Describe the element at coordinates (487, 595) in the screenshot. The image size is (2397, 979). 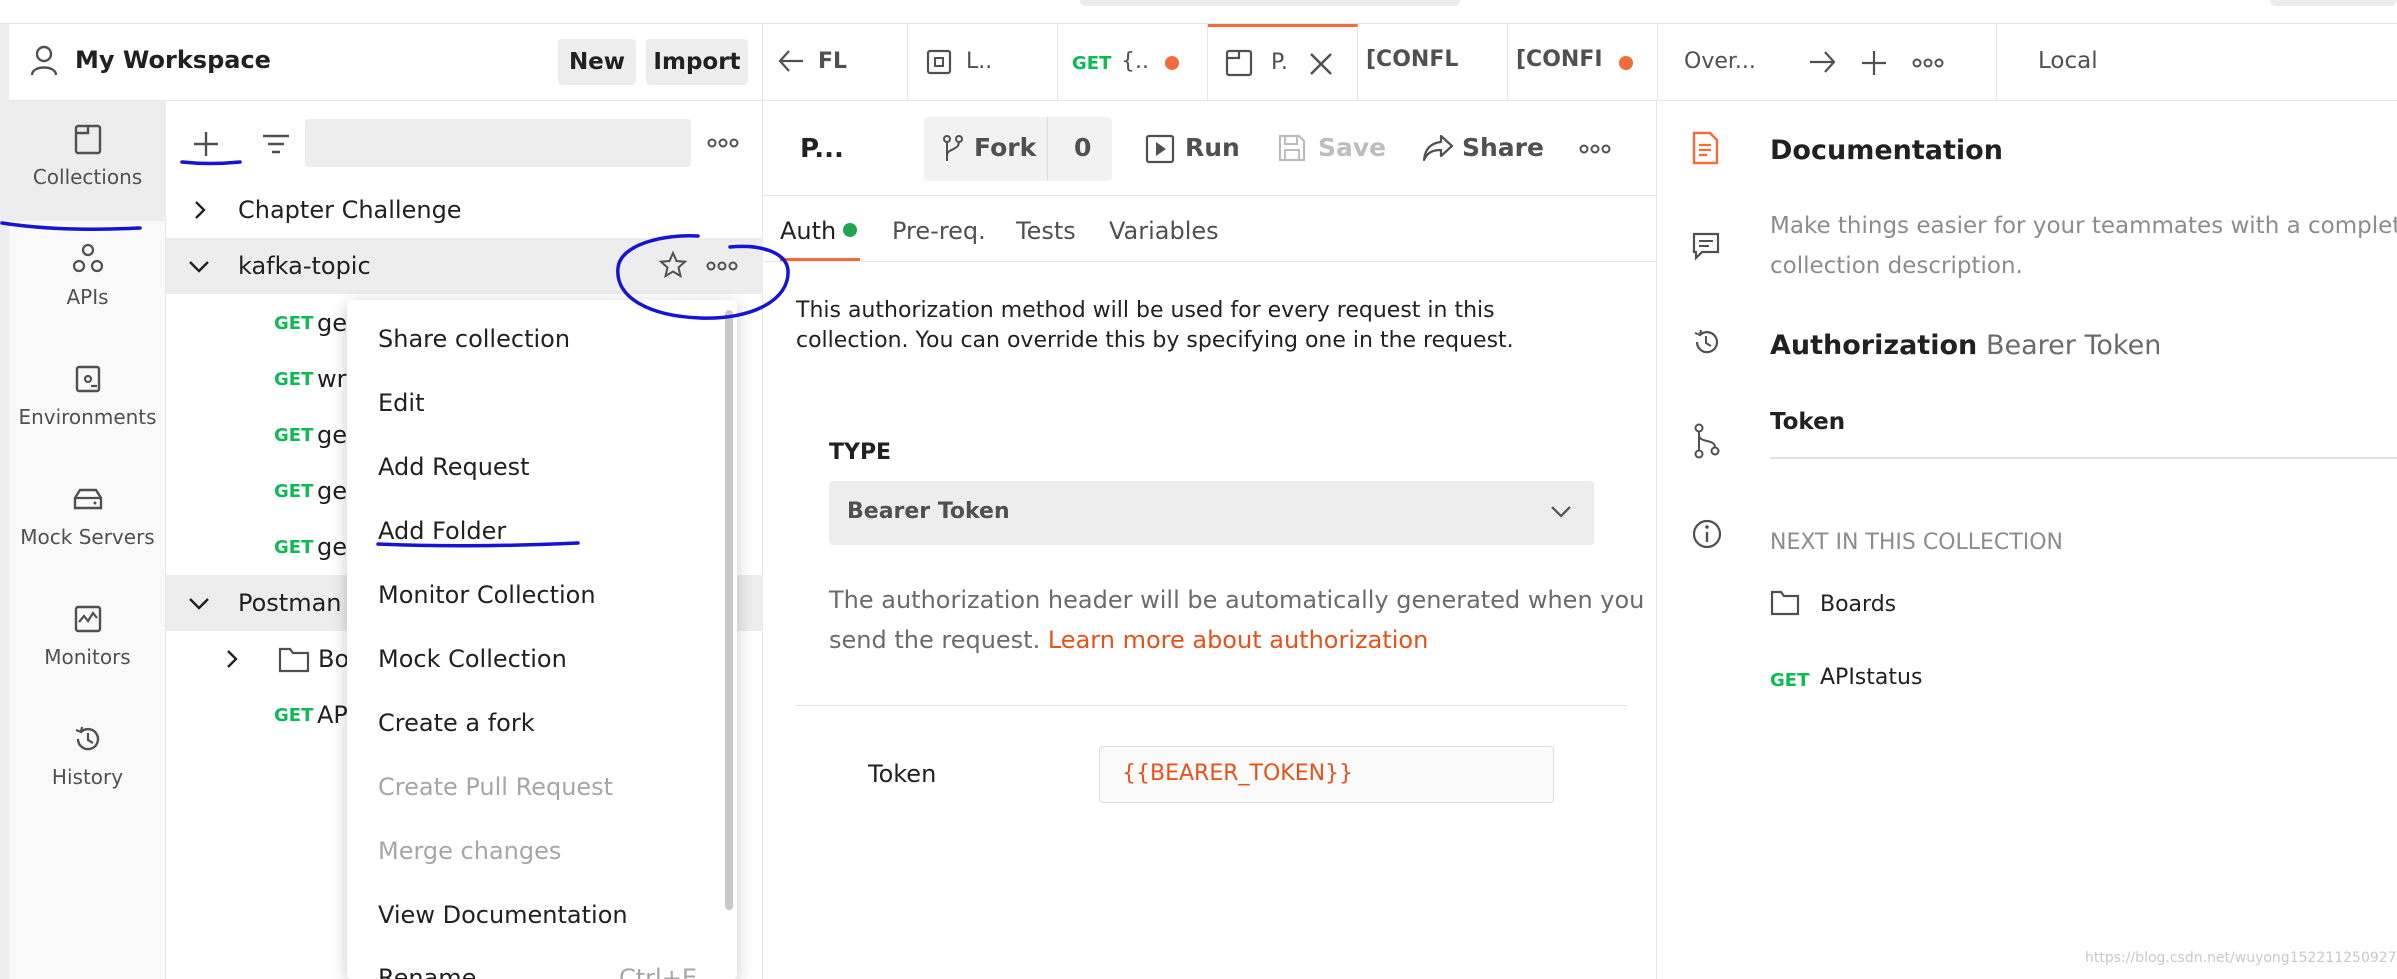
I see `menu-item-monitor-collection: Monitor Collection` at that location.